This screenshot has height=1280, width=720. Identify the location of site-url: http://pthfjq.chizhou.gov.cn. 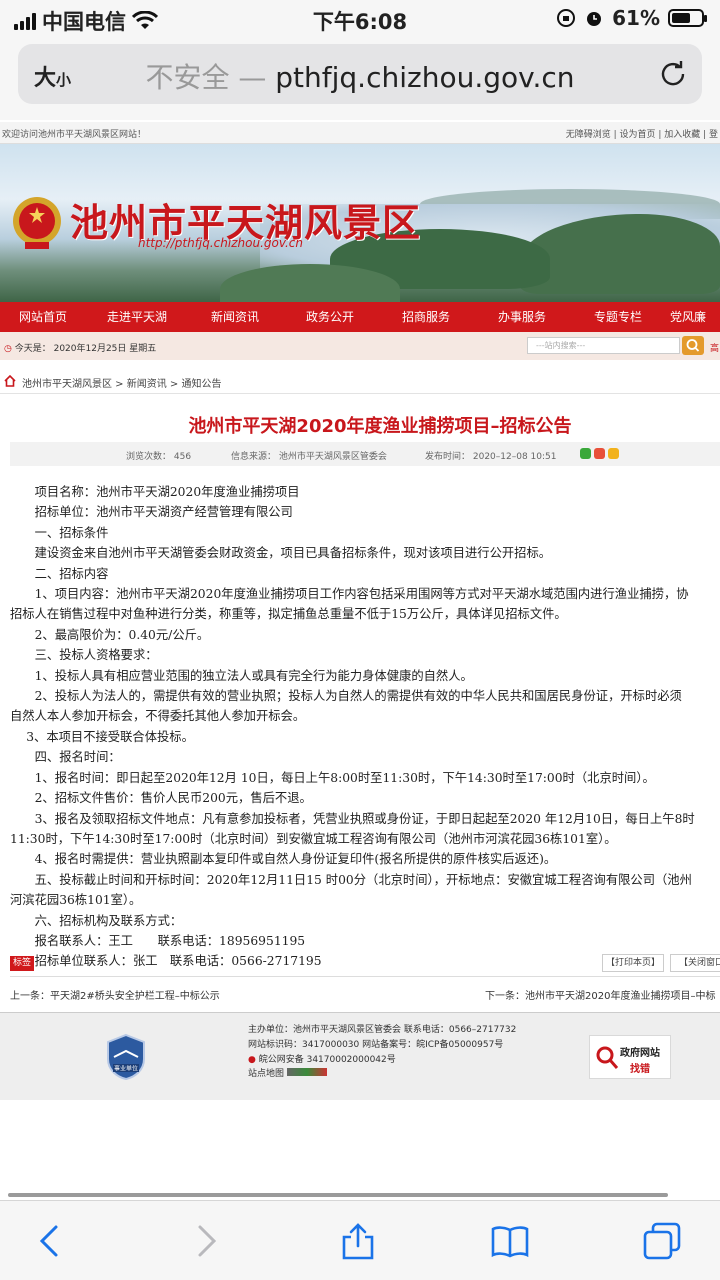
(220, 243).